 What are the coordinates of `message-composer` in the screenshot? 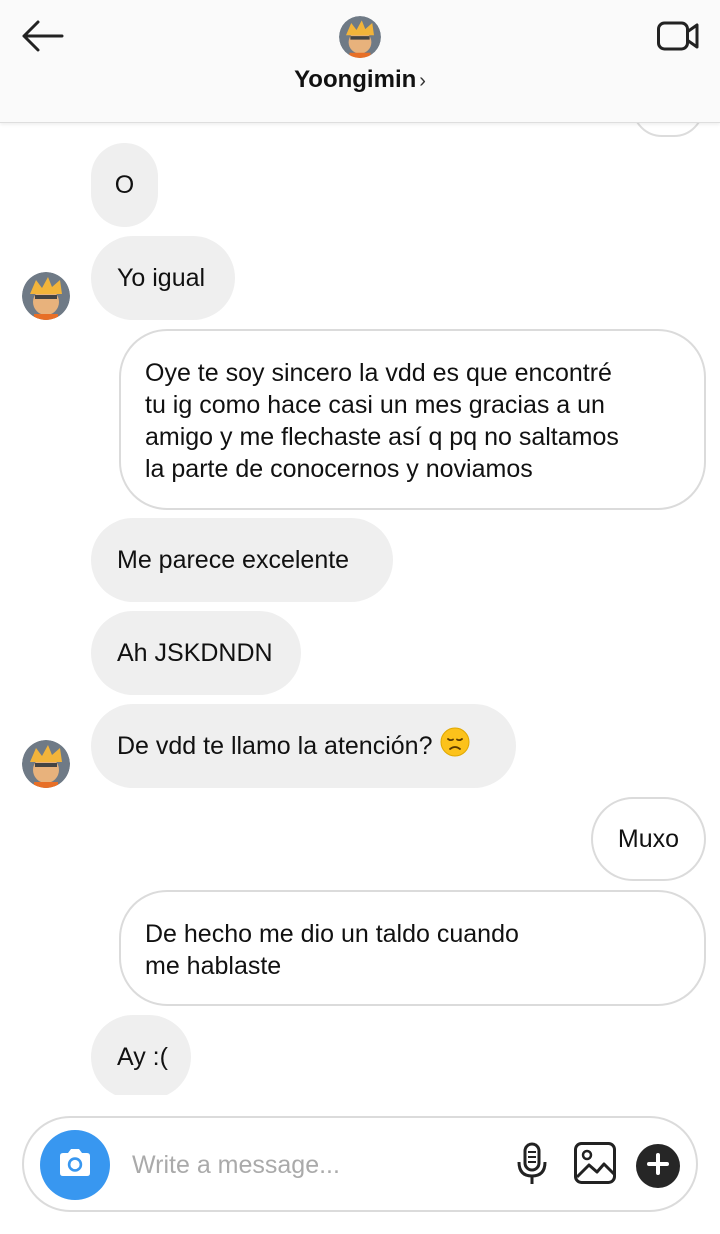 It's located at (360, 1164).